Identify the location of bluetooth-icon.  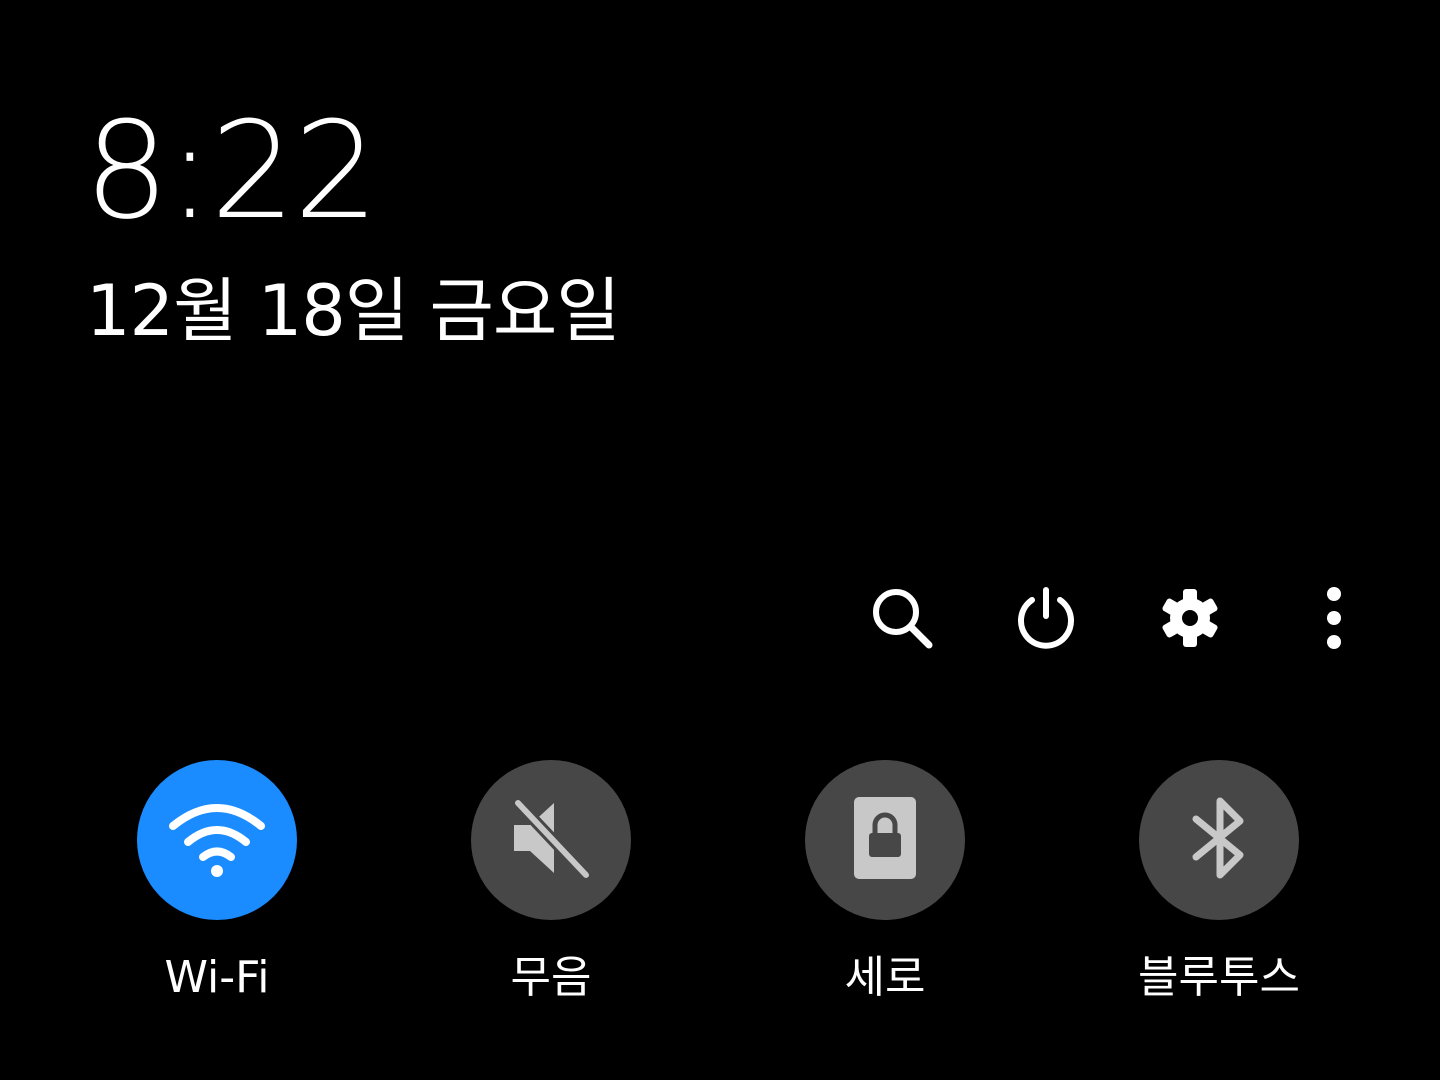
(1219, 840).